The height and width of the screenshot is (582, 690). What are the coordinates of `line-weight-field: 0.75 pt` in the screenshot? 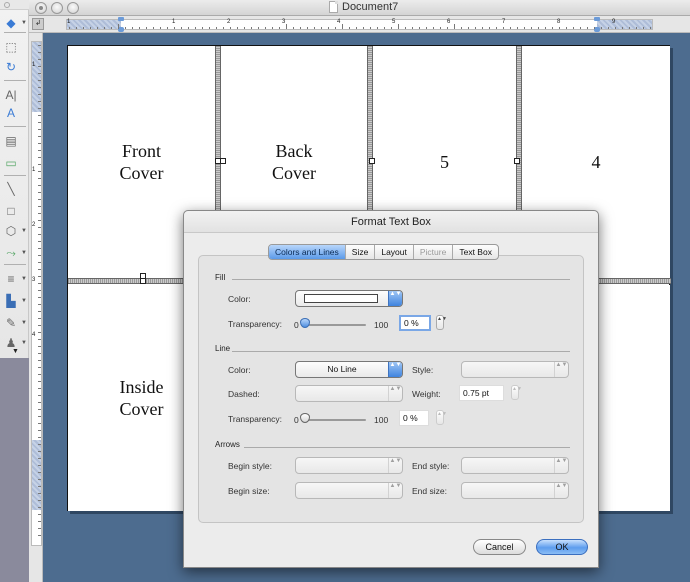 It's located at (481, 393).